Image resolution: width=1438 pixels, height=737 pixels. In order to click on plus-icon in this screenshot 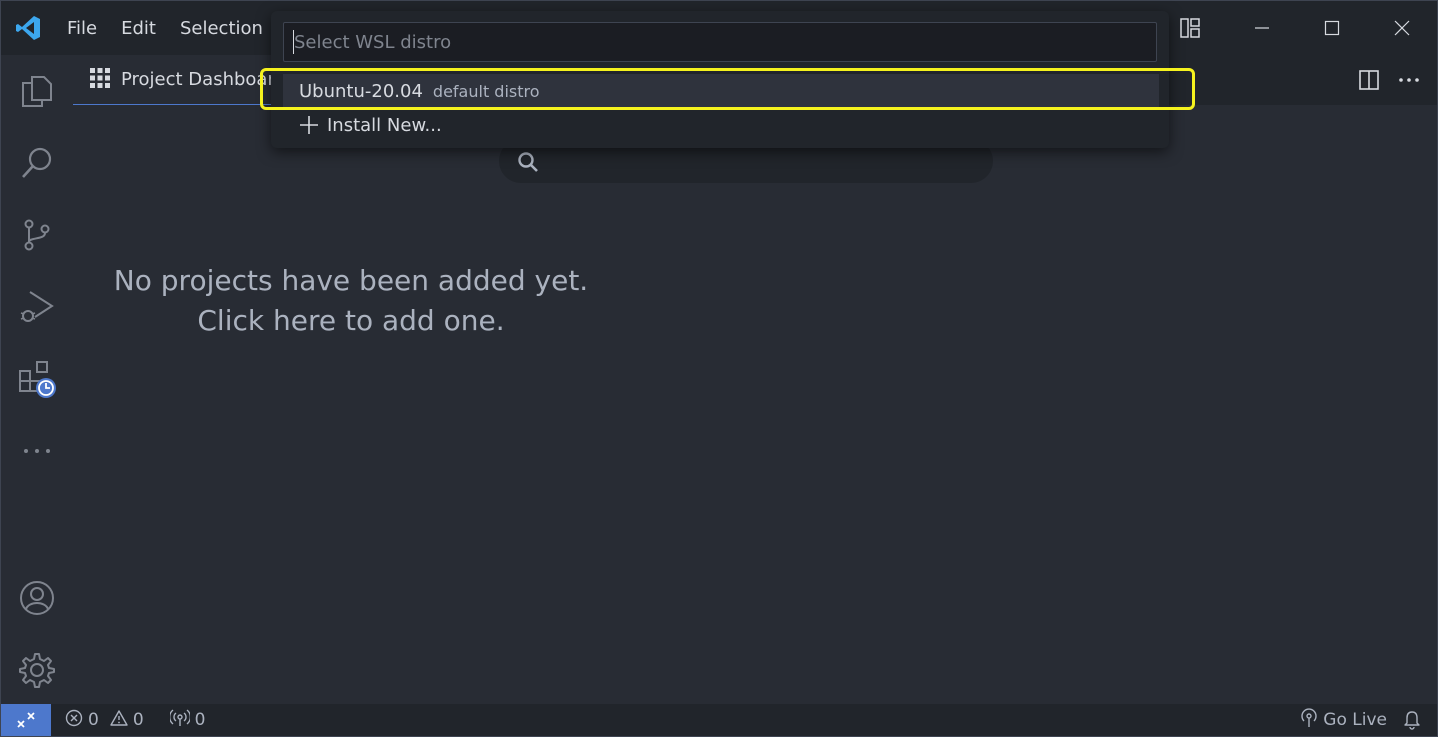, I will do `click(309, 125)`.